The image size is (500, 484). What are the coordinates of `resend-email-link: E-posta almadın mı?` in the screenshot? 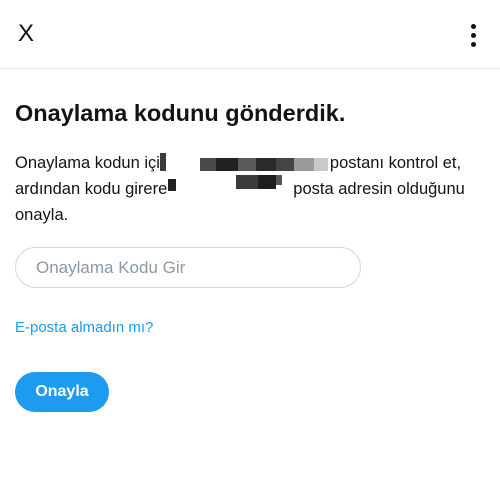 It's located at (84, 327).